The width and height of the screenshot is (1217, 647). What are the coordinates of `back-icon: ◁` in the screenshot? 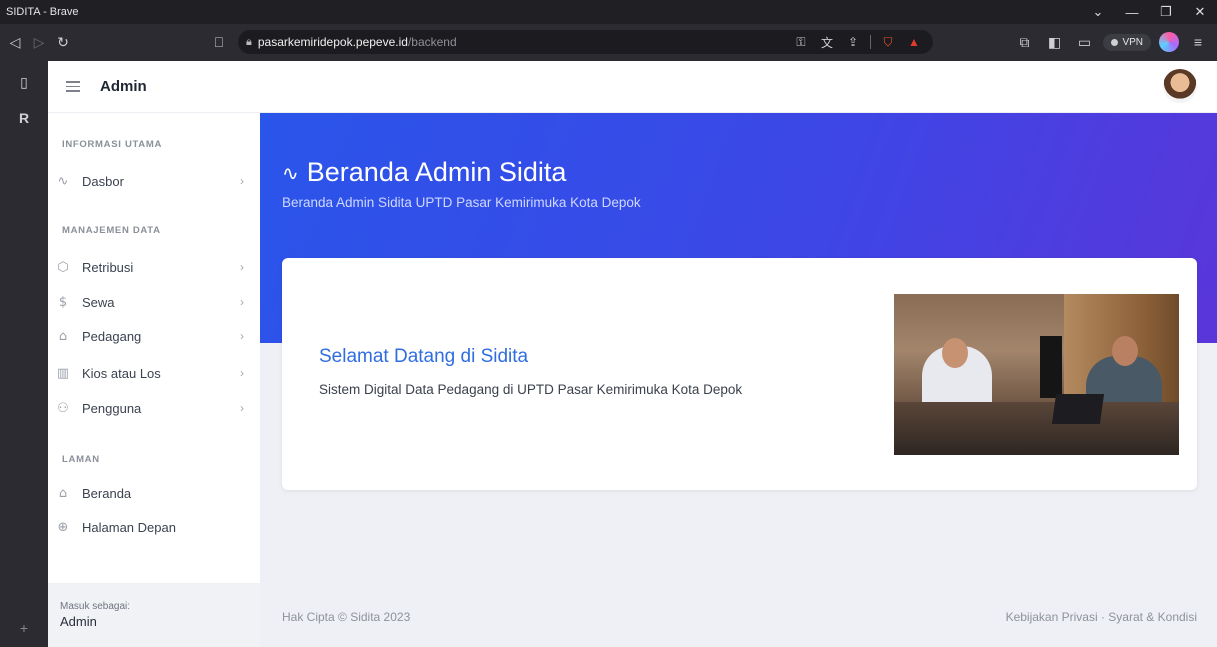 It's located at (15, 43).